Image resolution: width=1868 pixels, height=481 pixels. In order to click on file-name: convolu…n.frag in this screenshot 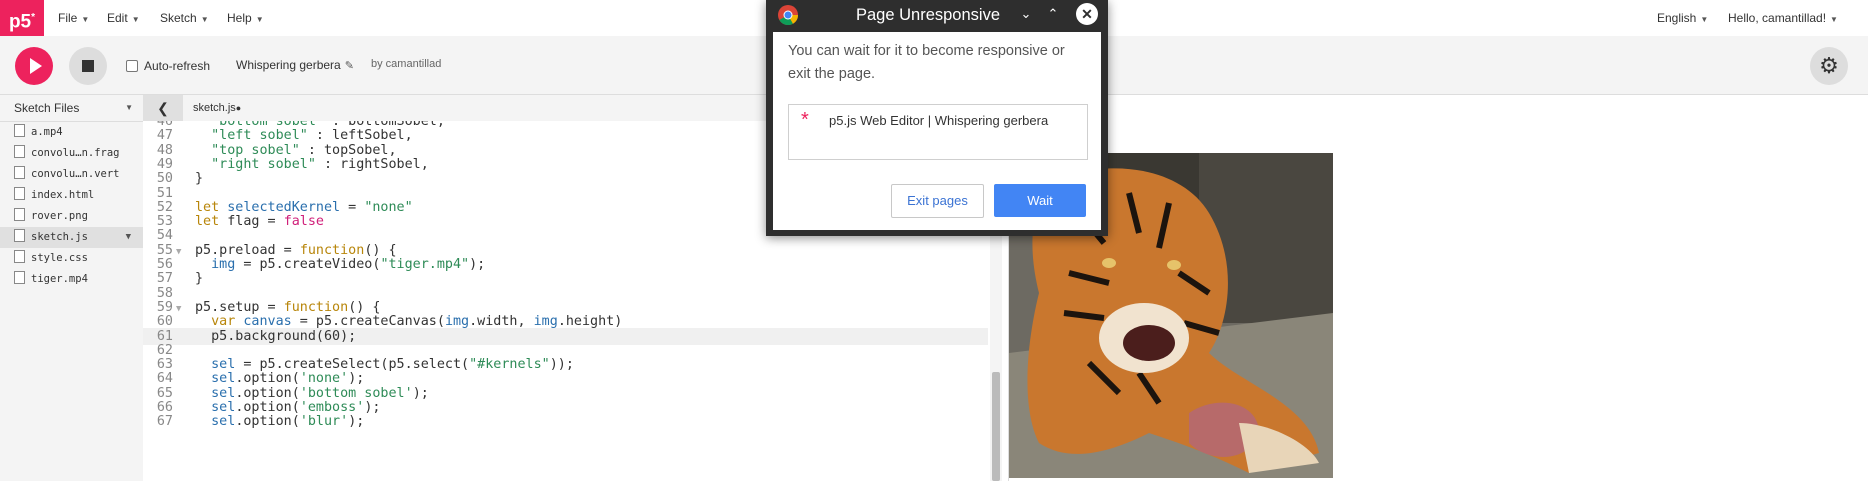, I will do `click(75, 153)`.